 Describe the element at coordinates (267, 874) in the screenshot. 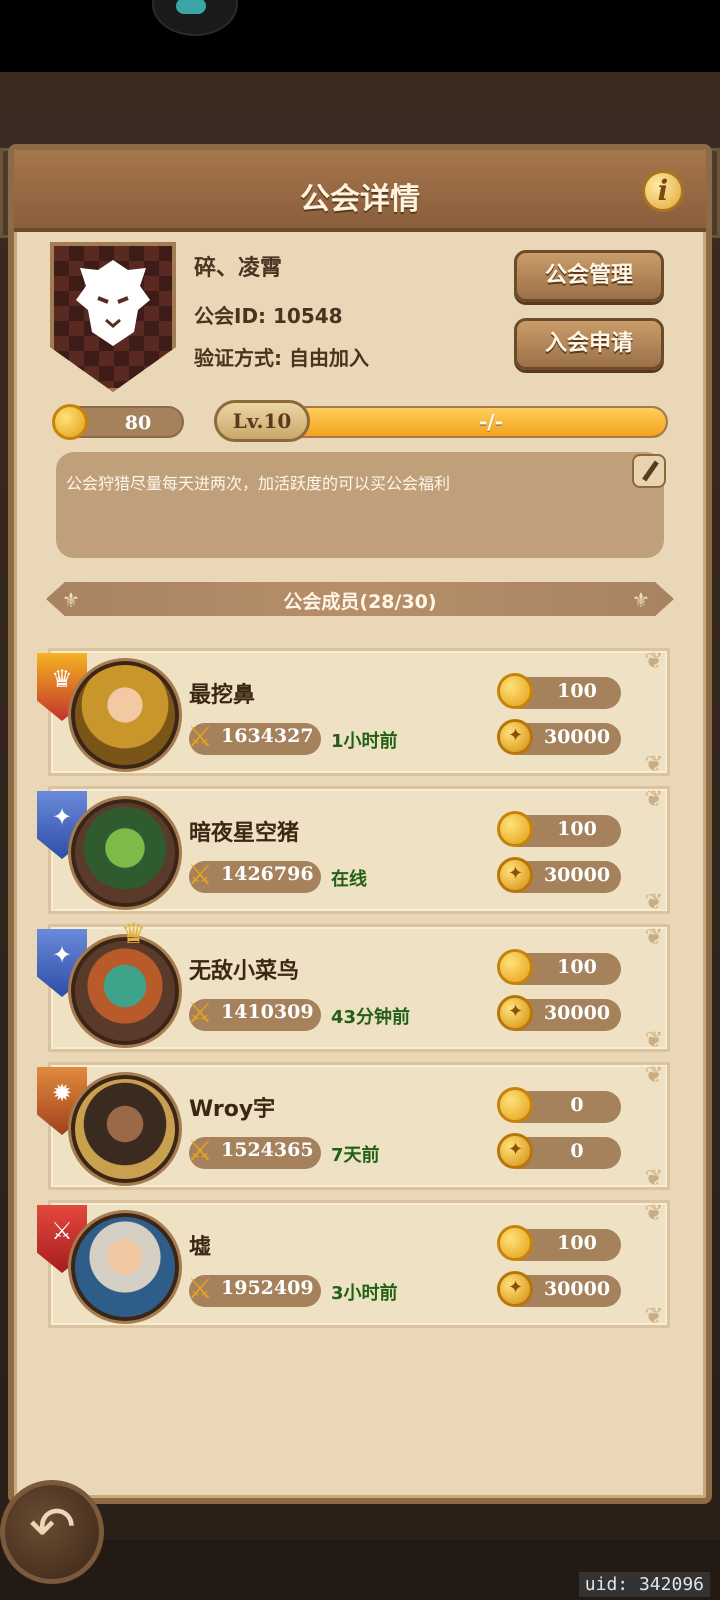

I see `member-power: 1426796` at that location.